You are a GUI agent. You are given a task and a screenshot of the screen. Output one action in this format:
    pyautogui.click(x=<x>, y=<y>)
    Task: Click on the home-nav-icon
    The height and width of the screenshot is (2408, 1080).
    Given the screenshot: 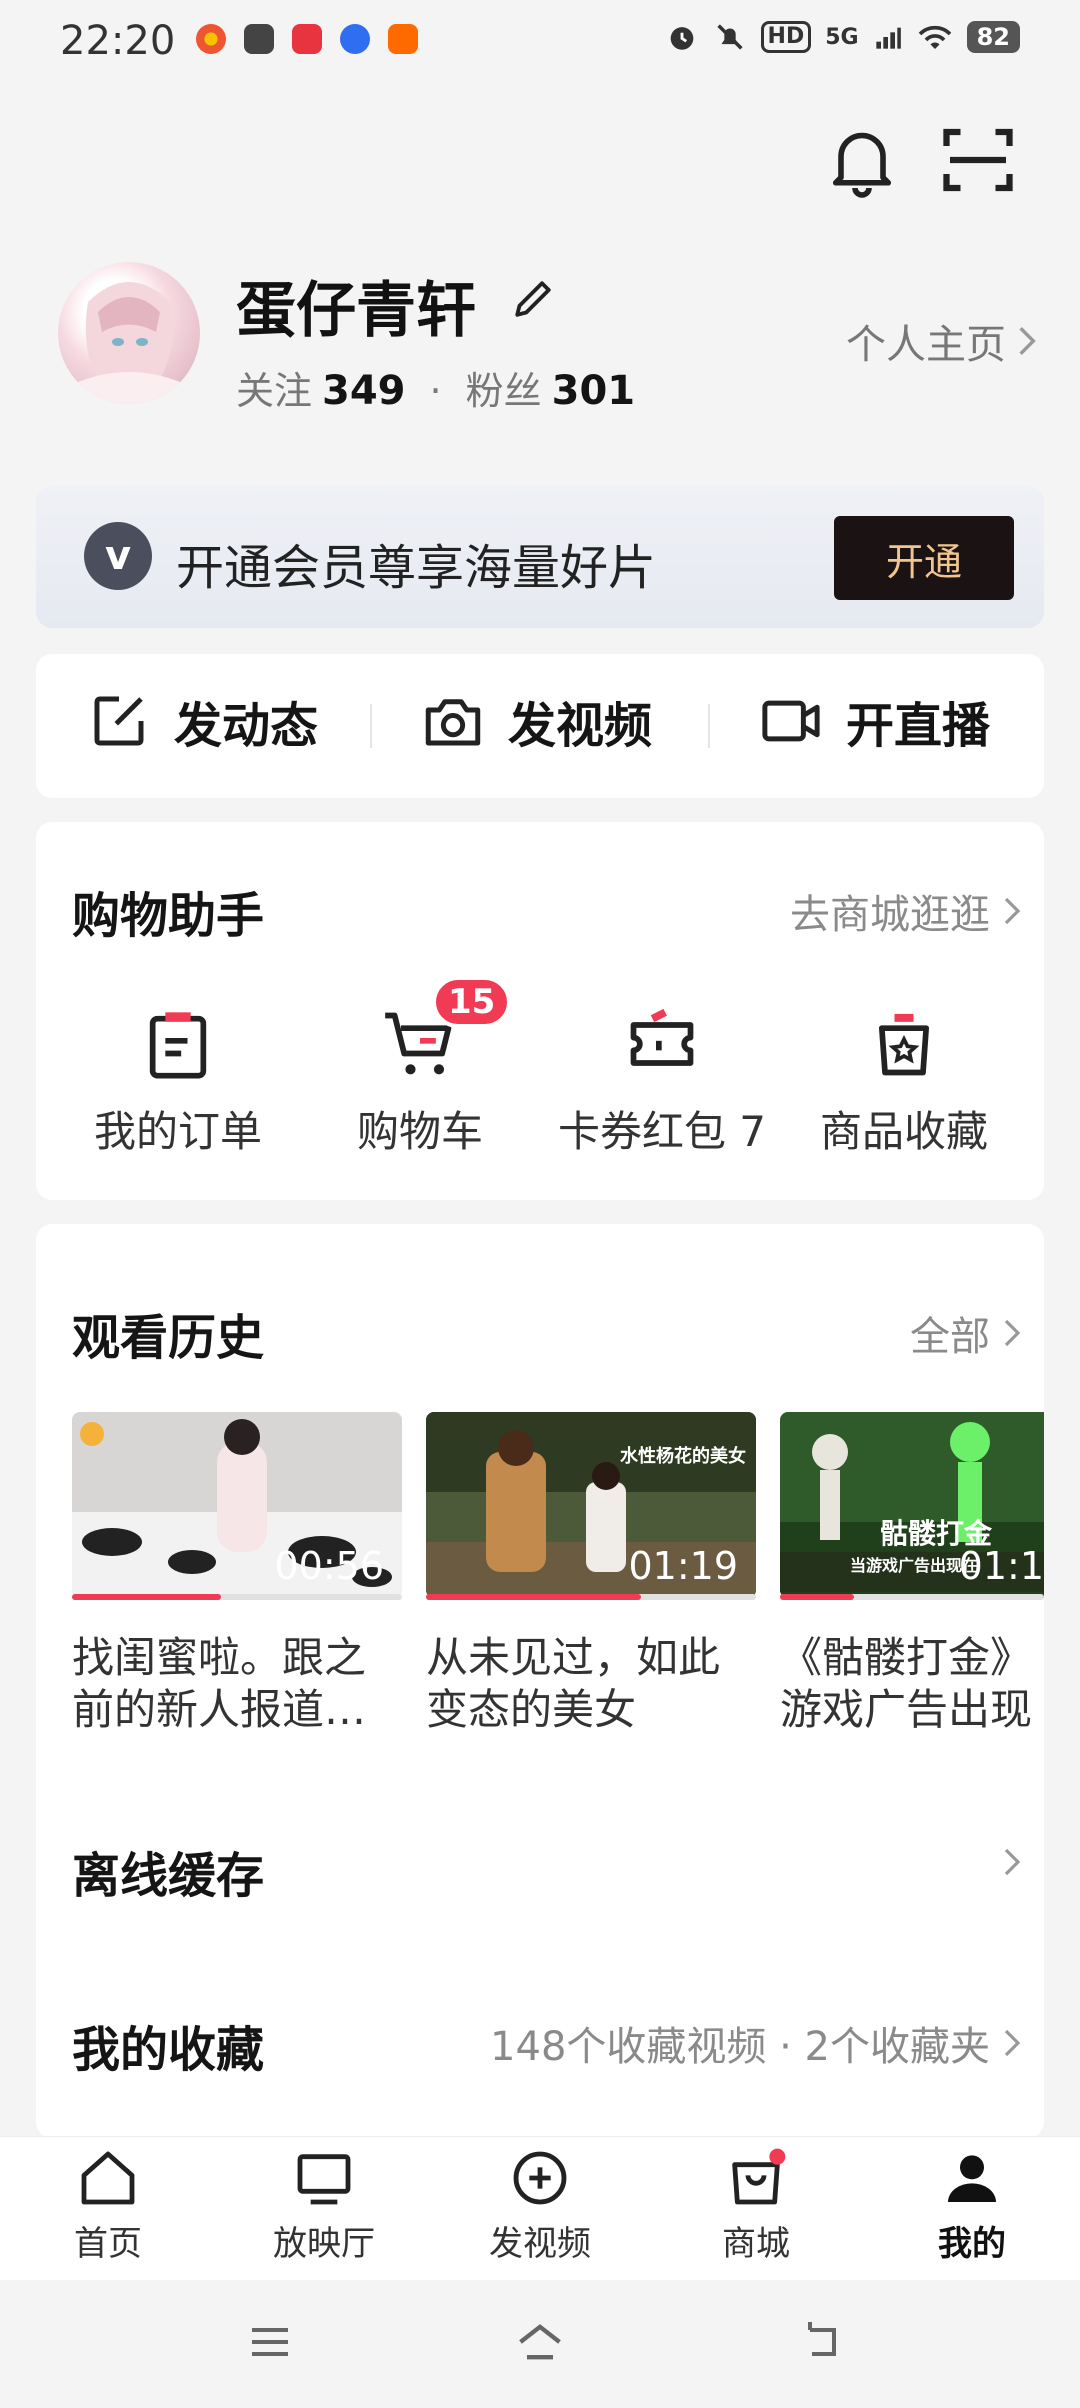 What is the action you would take?
    pyautogui.click(x=540, y=2342)
    